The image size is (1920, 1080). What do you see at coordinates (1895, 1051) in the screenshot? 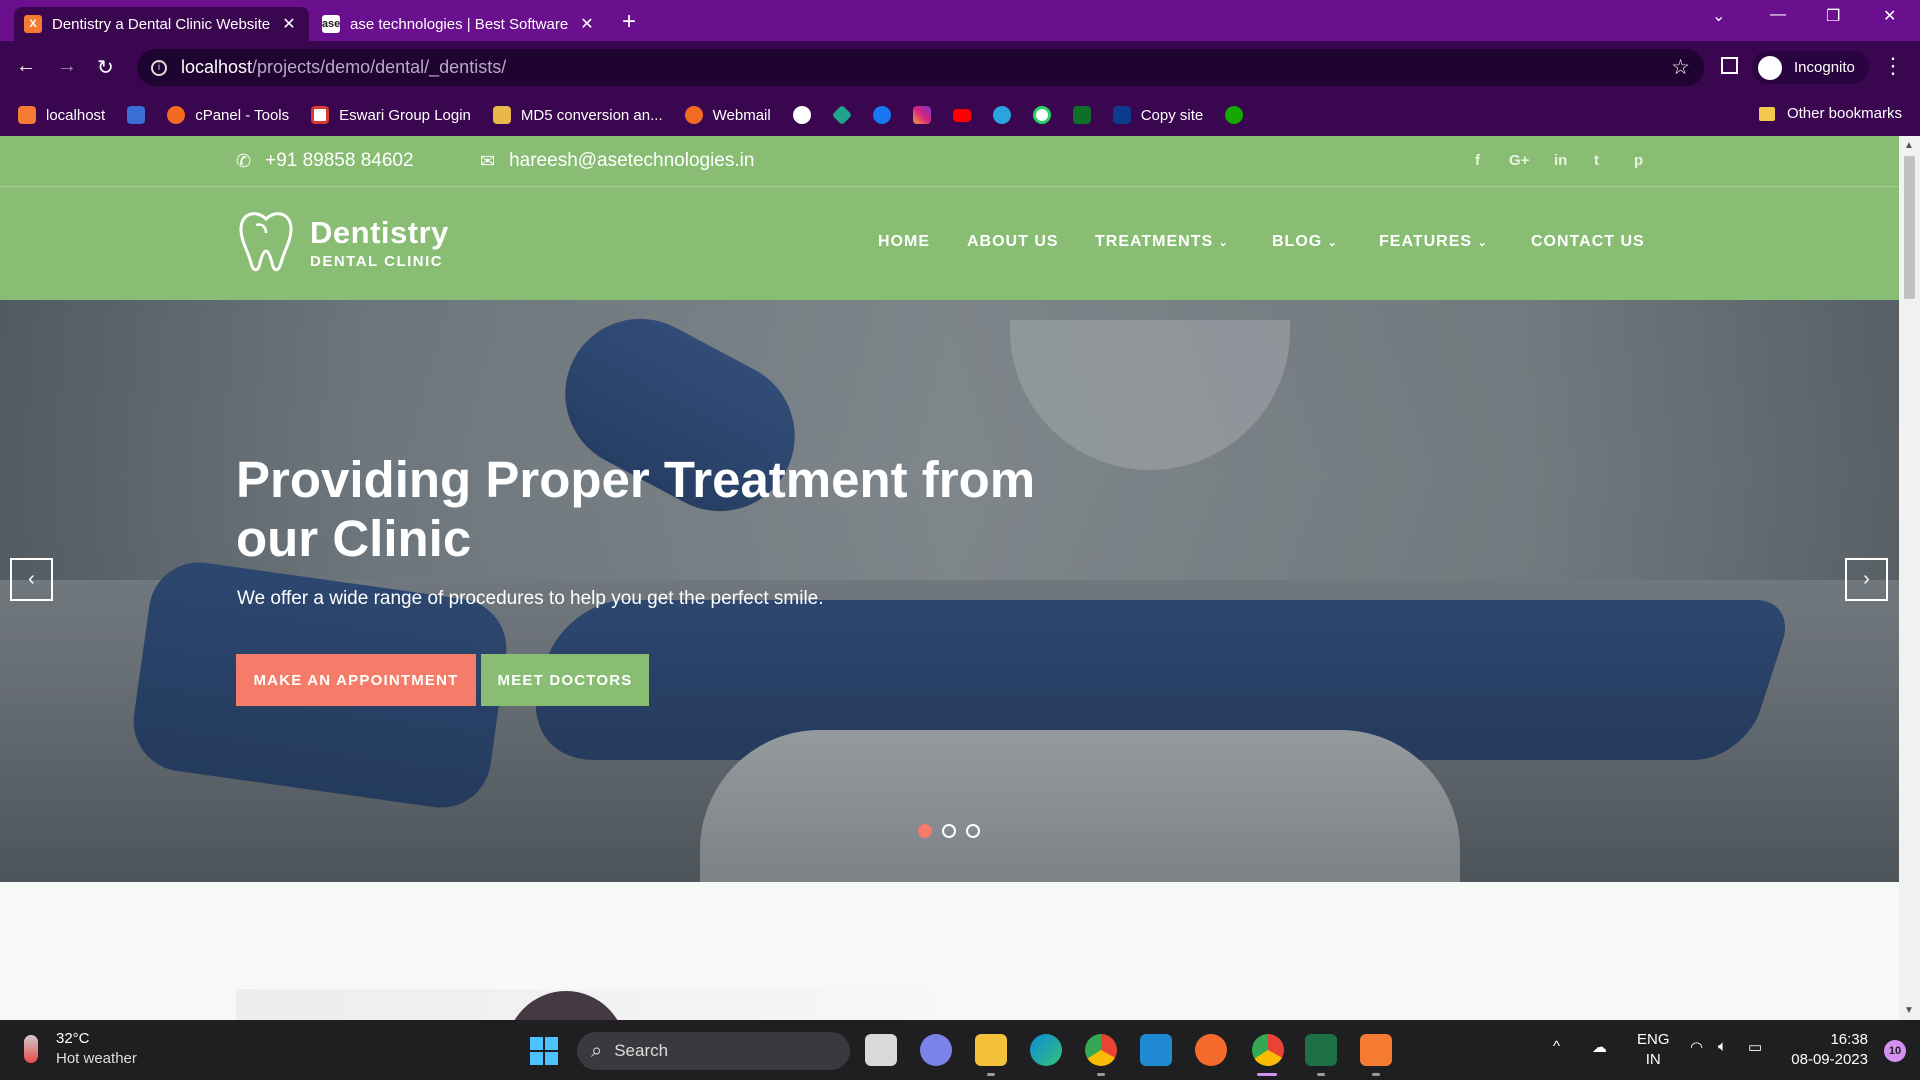
I see `notification-badge: 10` at bounding box center [1895, 1051].